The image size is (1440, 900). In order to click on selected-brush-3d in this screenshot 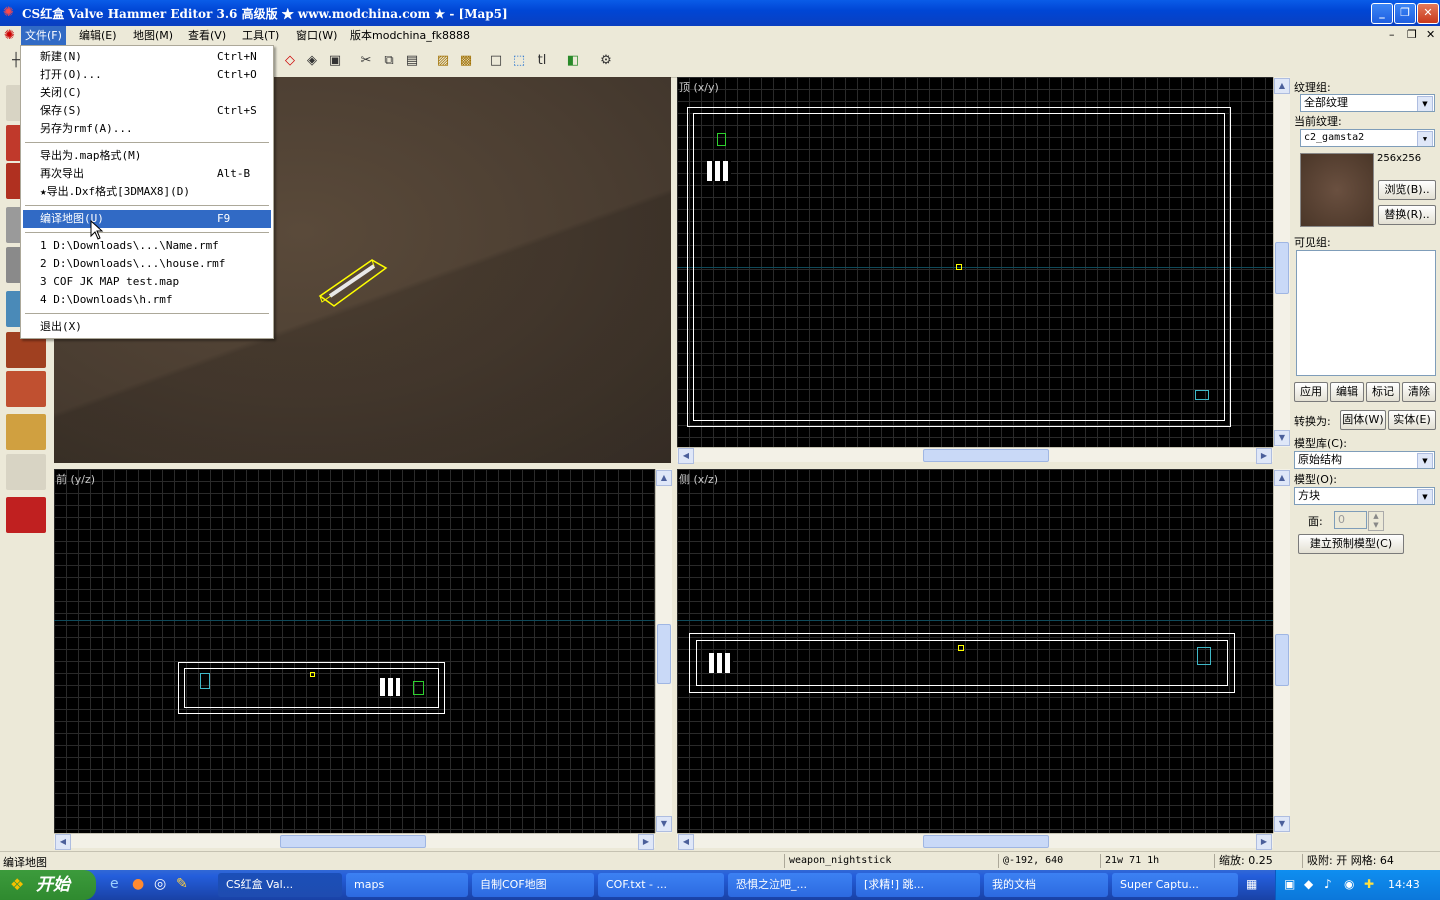, I will do `click(354, 282)`.